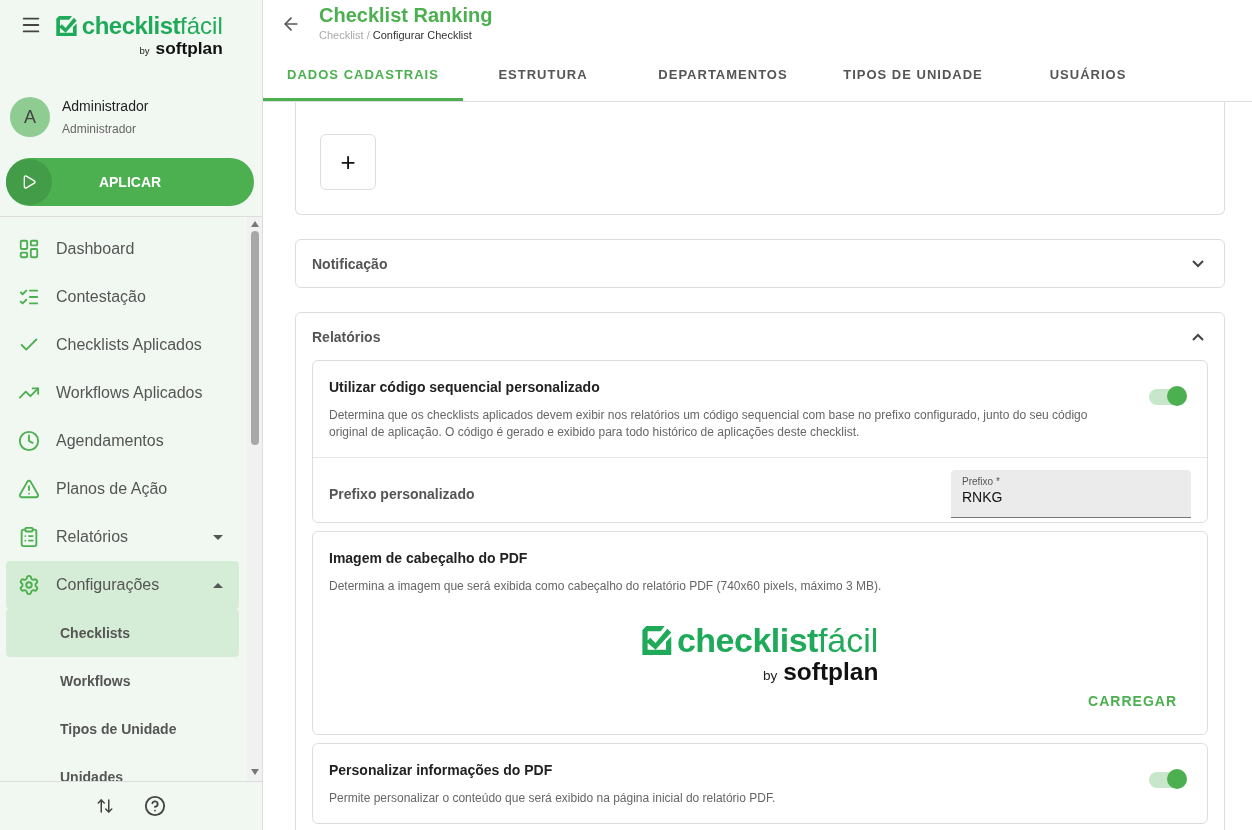 Image resolution: width=1252 pixels, height=830 pixels. What do you see at coordinates (254, 772) in the screenshot?
I see `scroll-down-icon` at bounding box center [254, 772].